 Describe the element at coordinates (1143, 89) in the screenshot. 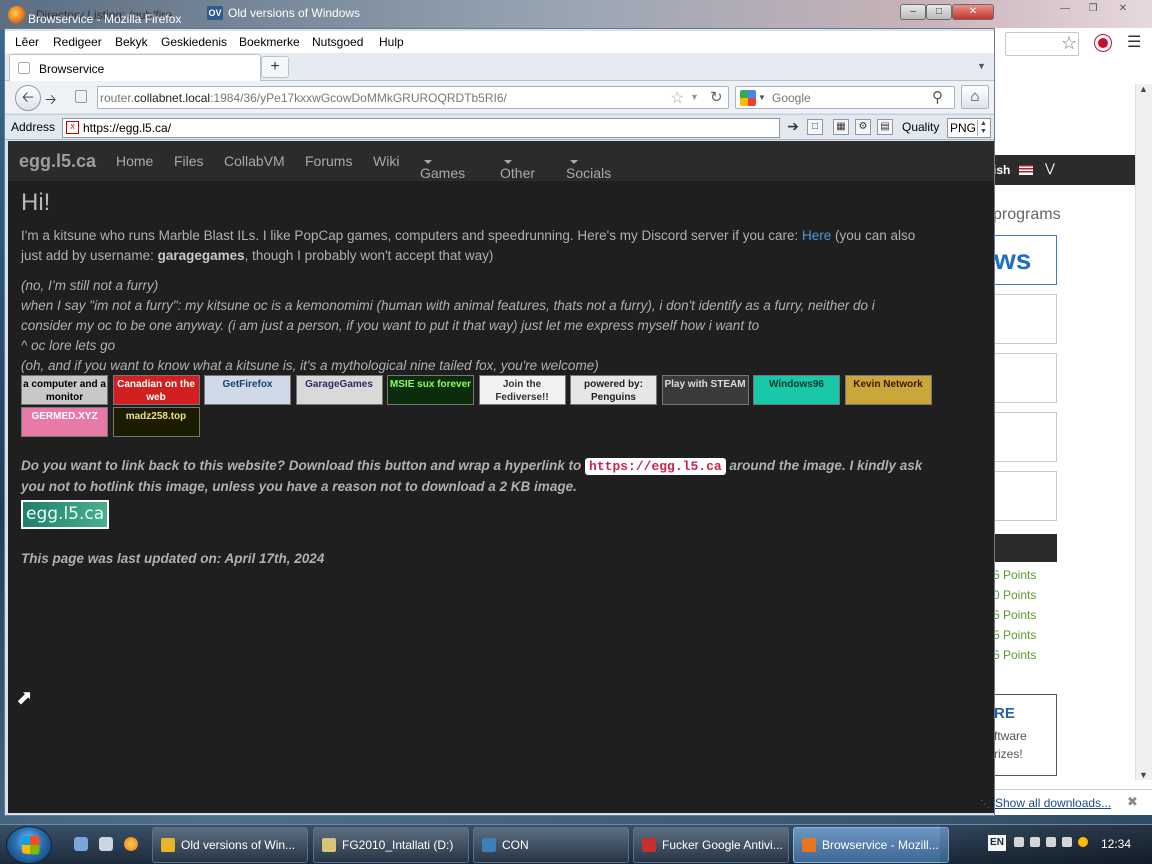

I see `scroll-up-icon: ▲` at that location.